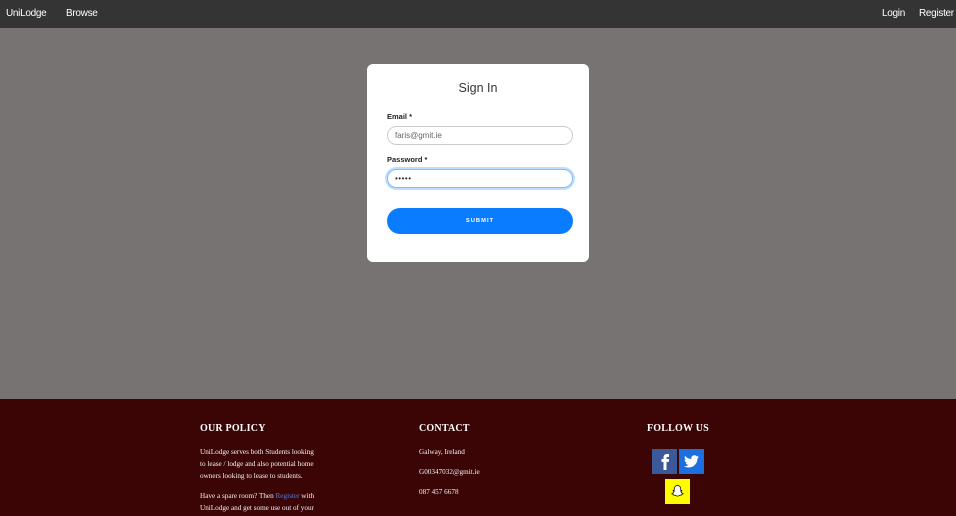 The width and height of the screenshot is (956, 516). Describe the element at coordinates (257, 508) in the screenshot. I see `policy-line: UniLodge and get some use out of your` at that location.